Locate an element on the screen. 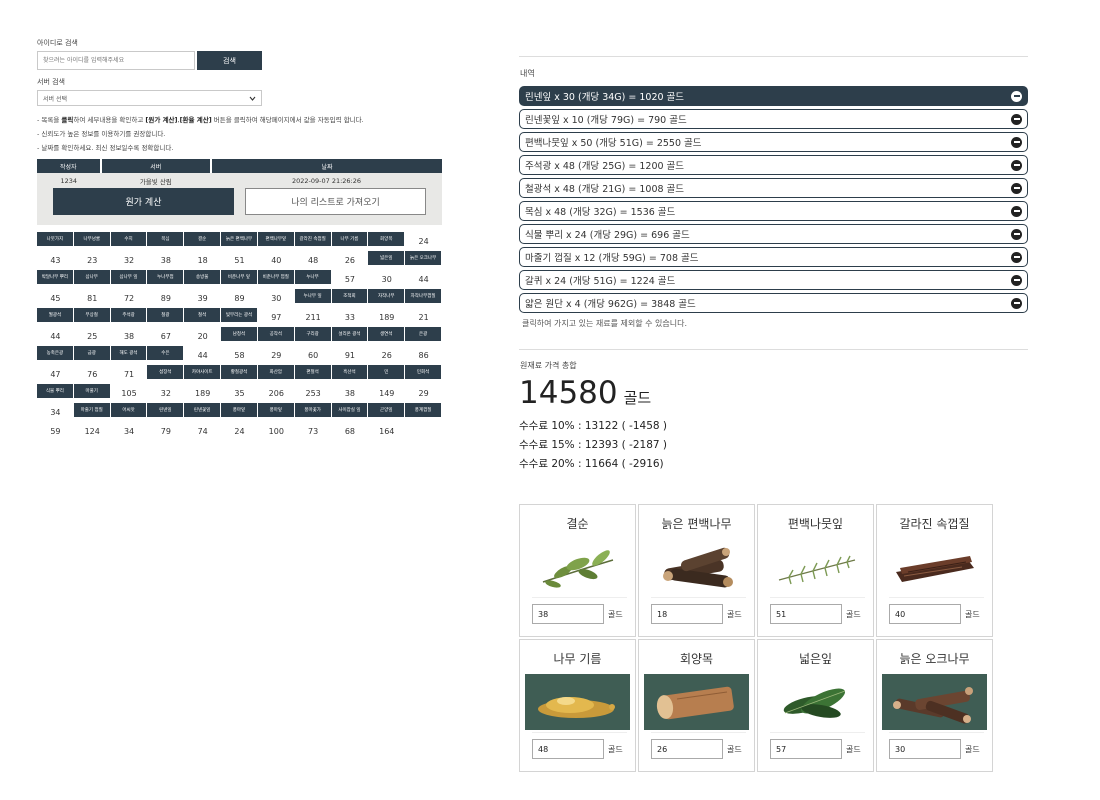  card-foot: 골드 is located at coordinates (698, 610).